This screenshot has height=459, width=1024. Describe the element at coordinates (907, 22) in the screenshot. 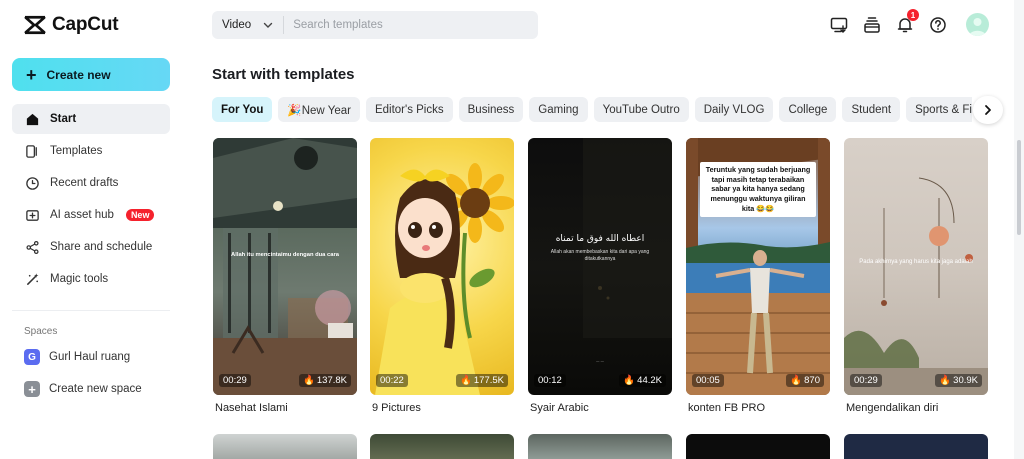

I see `bell-icon: 1` at that location.